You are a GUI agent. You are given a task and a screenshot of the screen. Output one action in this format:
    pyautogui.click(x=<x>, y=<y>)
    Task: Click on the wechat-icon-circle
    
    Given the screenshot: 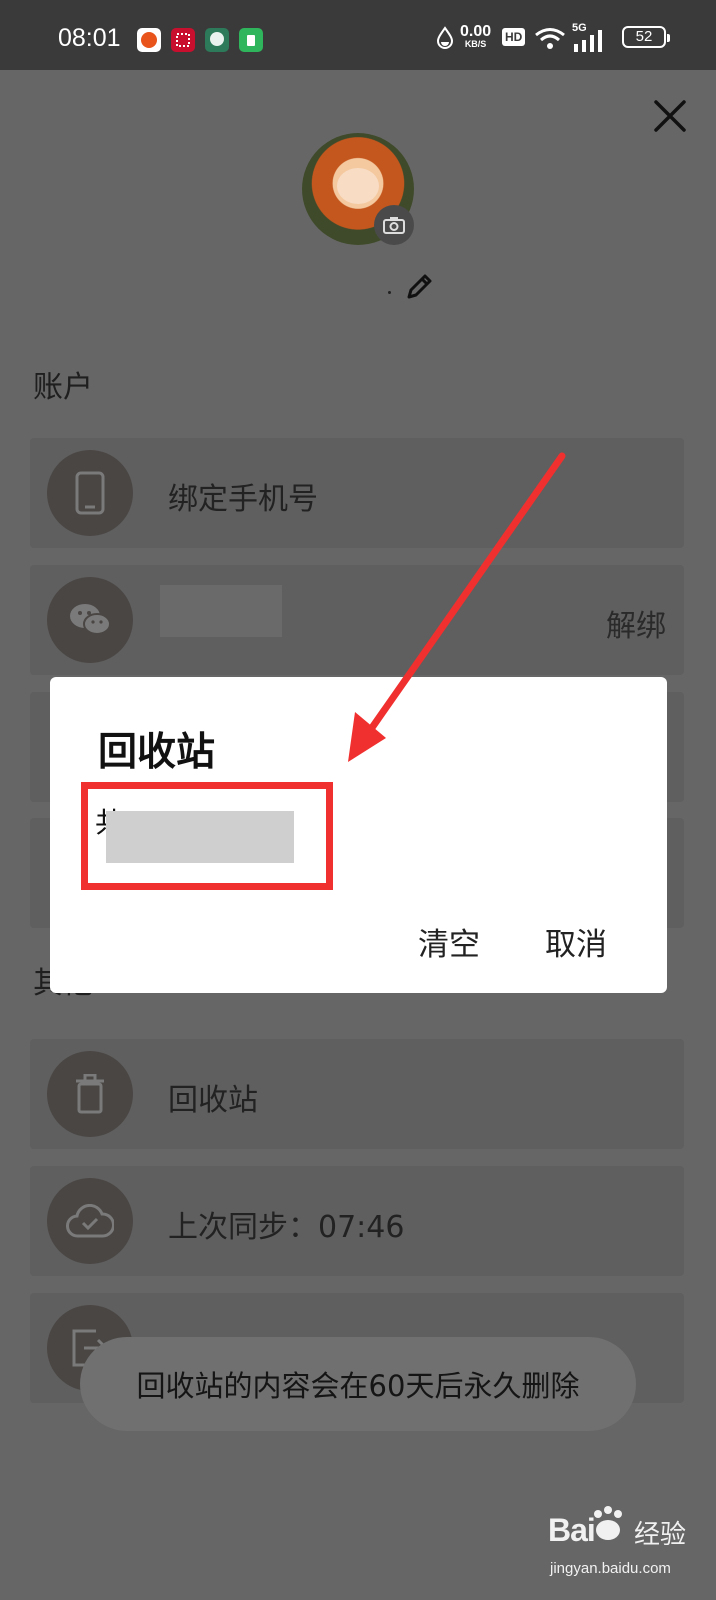 What is the action you would take?
    pyautogui.click(x=90, y=620)
    